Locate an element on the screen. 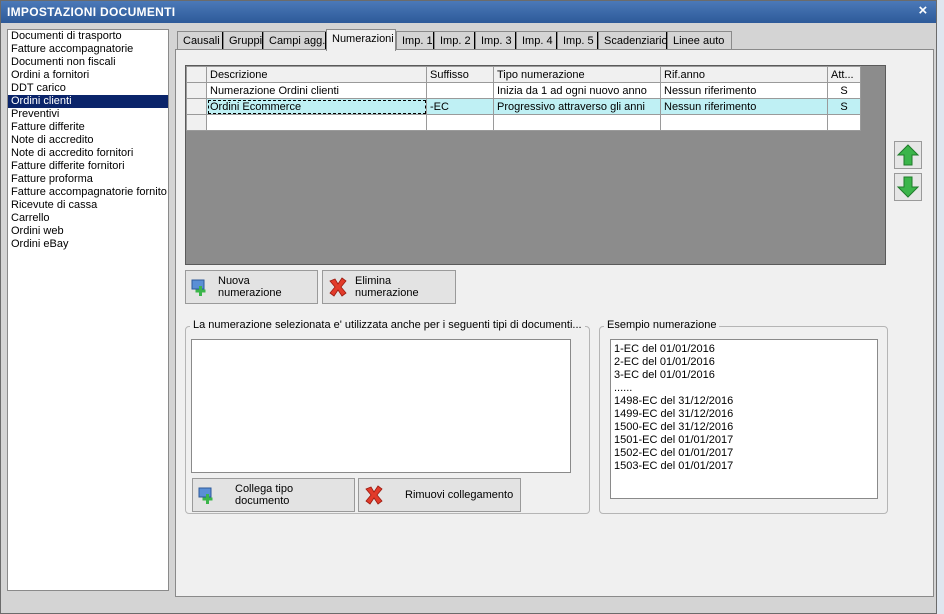 Image resolution: width=944 pixels, height=614 pixels. doc-type-item: DDT carico is located at coordinates (88, 88).